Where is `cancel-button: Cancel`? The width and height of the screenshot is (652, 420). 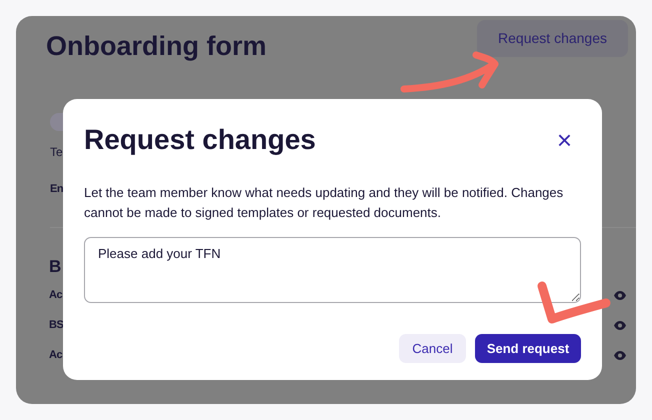 cancel-button: Cancel is located at coordinates (432, 348).